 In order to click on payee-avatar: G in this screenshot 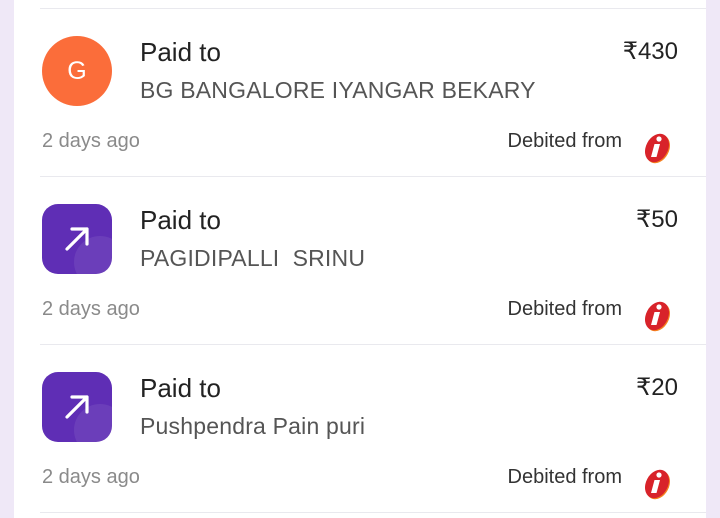, I will do `click(77, 71)`.